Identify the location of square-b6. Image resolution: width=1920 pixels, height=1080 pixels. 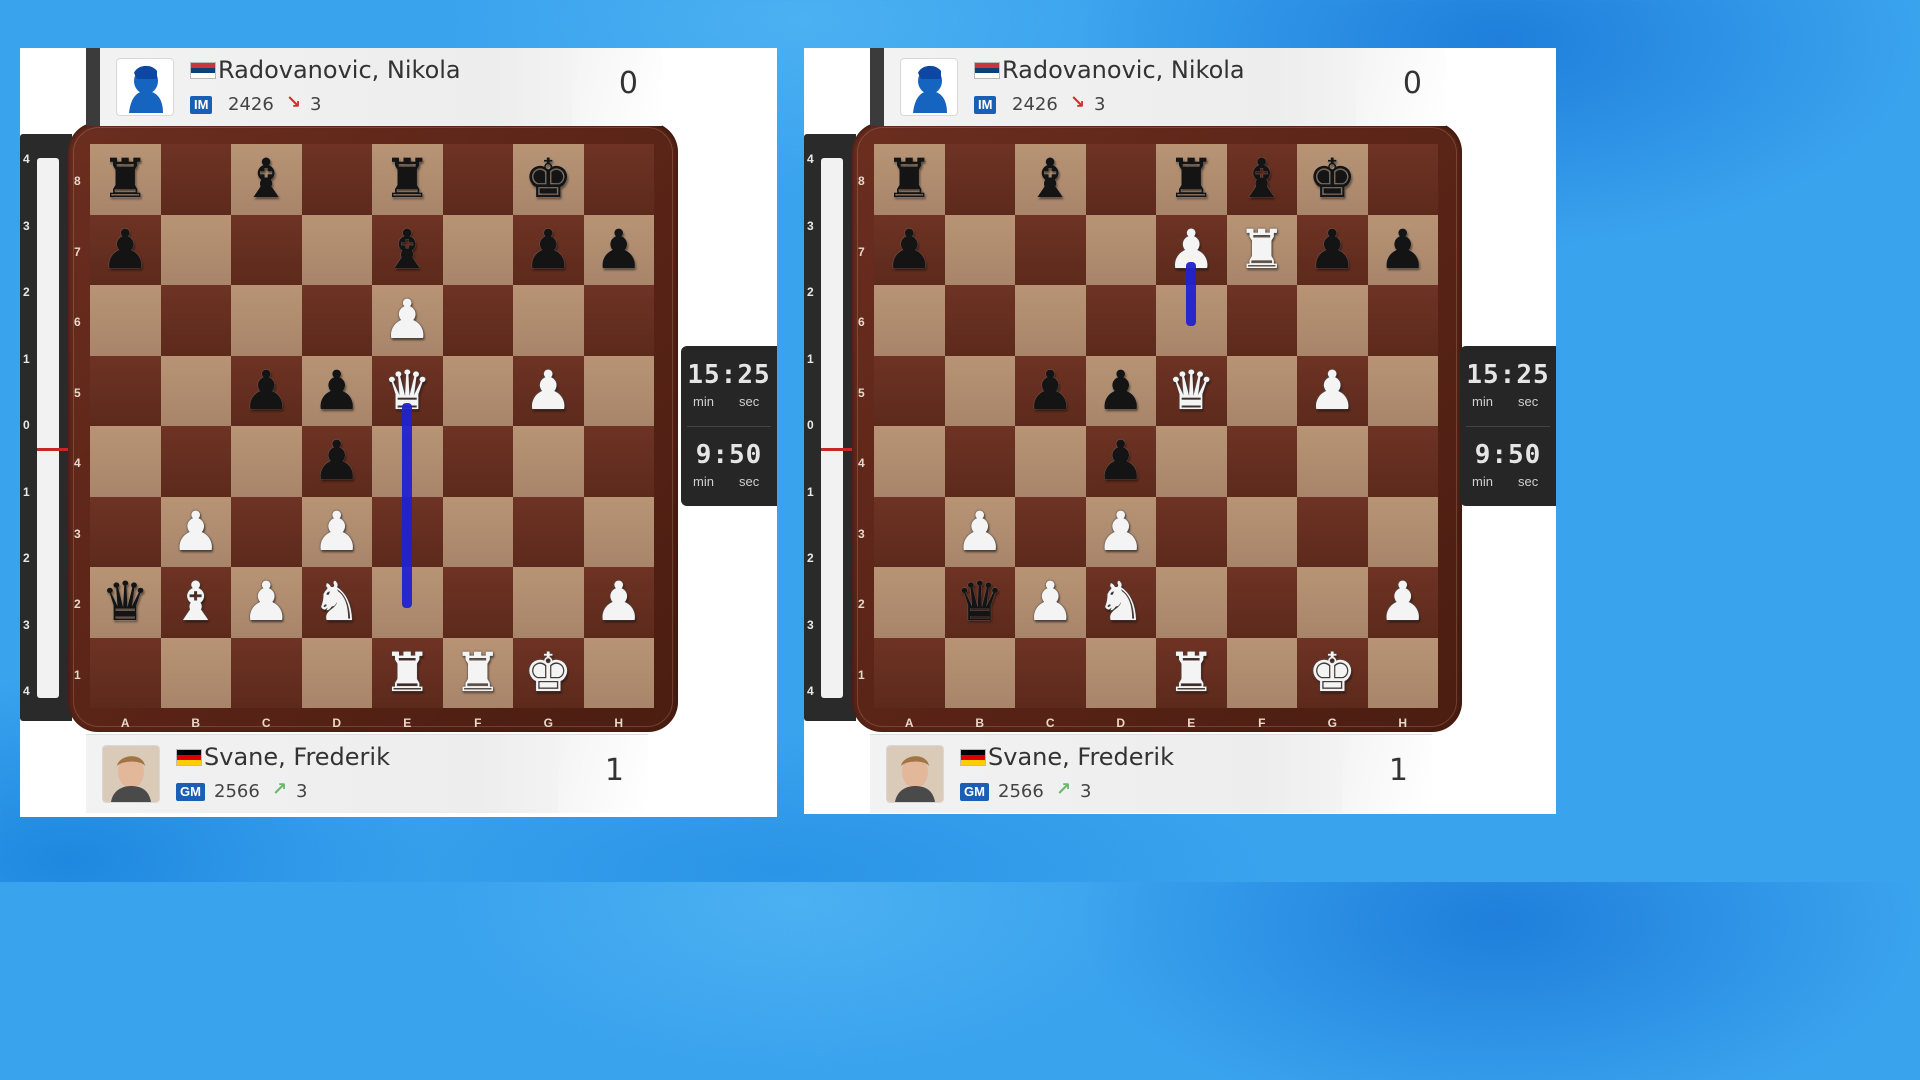
(195, 320).